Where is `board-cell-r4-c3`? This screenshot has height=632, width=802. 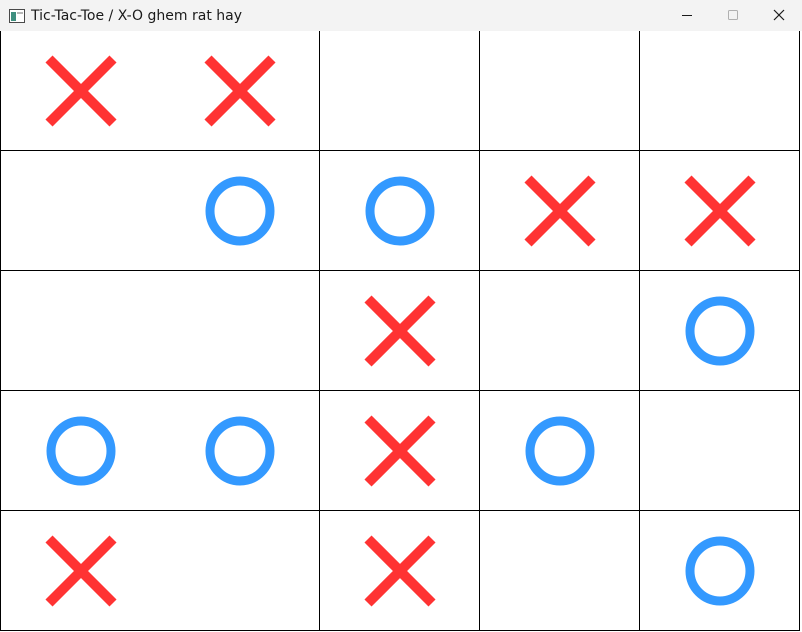
board-cell-r4-c3 is located at coordinates (400, 451).